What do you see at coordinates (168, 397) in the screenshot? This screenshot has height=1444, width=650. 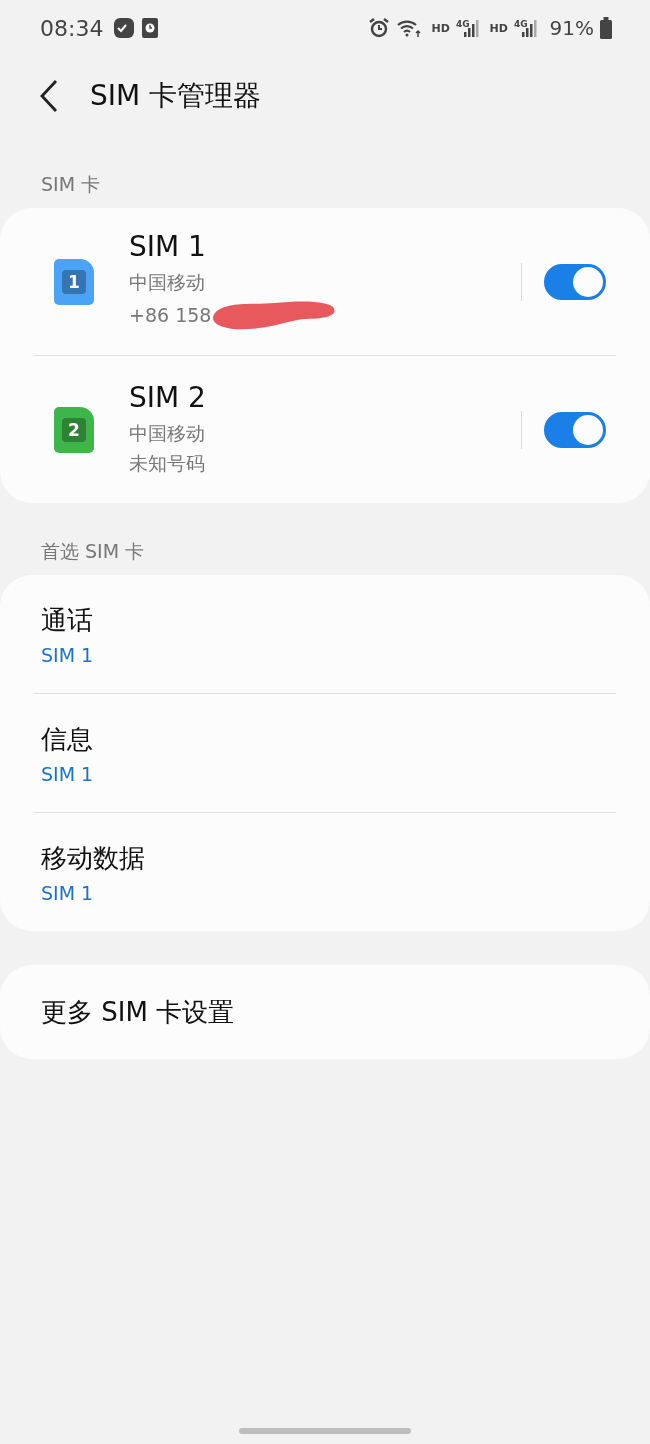 I see `sim-name: SIM 2` at bounding box center [168, 397].